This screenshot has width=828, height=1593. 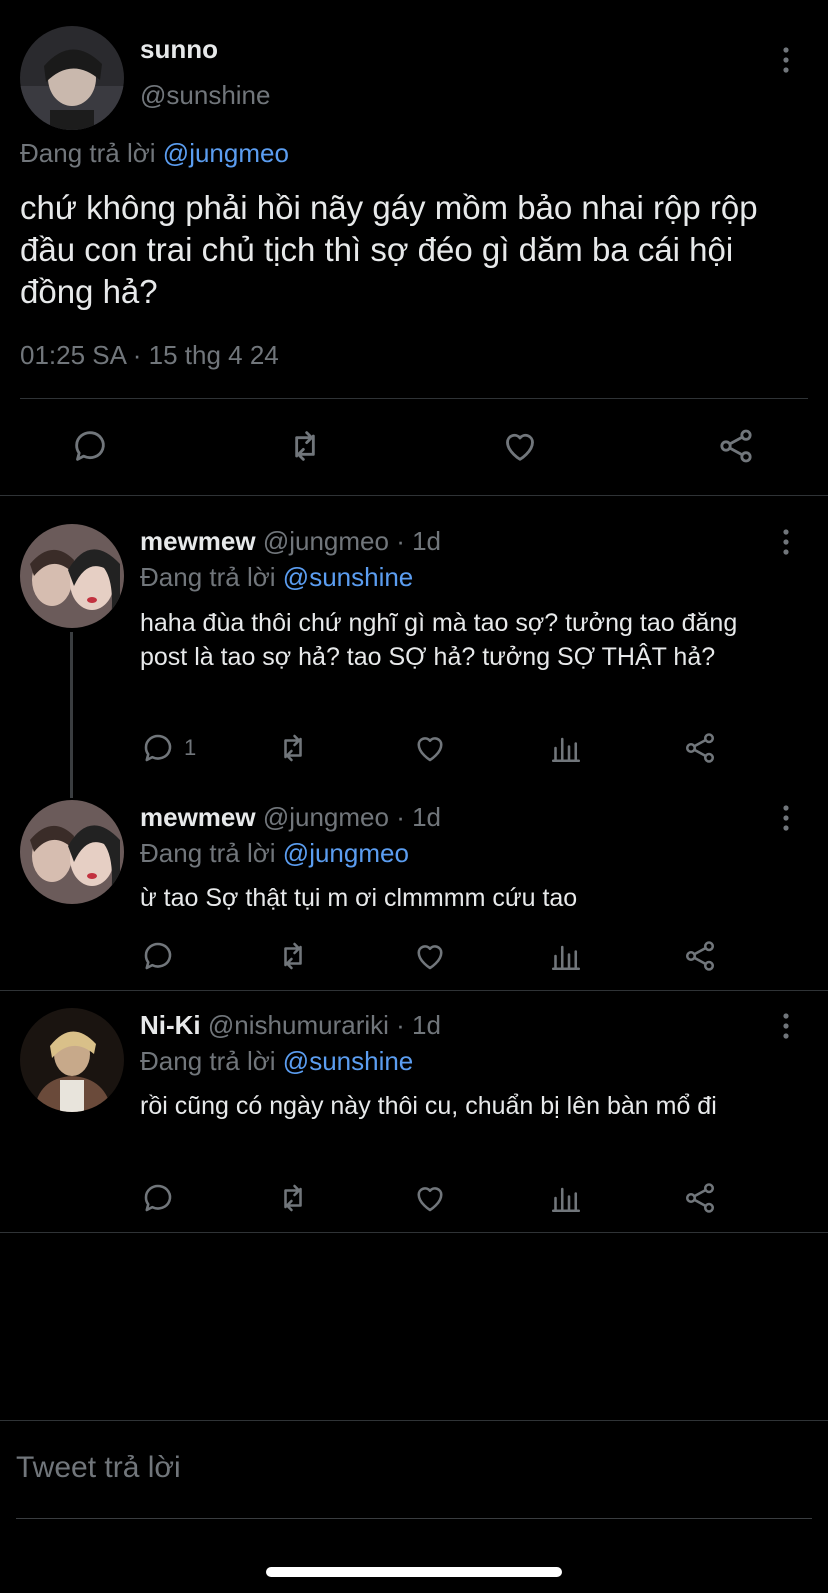 What do you see at coordinates (149, 355) in the screenshot?
I see `tweet-timestamp: 01:25 SA · 15 thg 4 24` at bounding box center [149, 355].